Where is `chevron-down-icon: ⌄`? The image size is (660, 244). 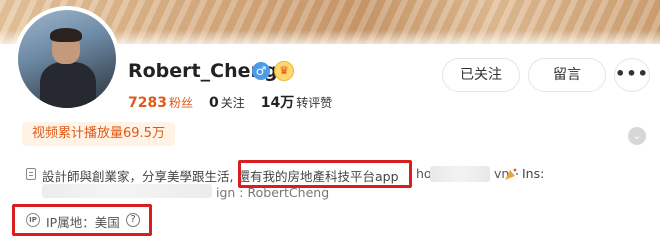 chevron-down-icon: ⌄ is located at coordinates (637, 136).